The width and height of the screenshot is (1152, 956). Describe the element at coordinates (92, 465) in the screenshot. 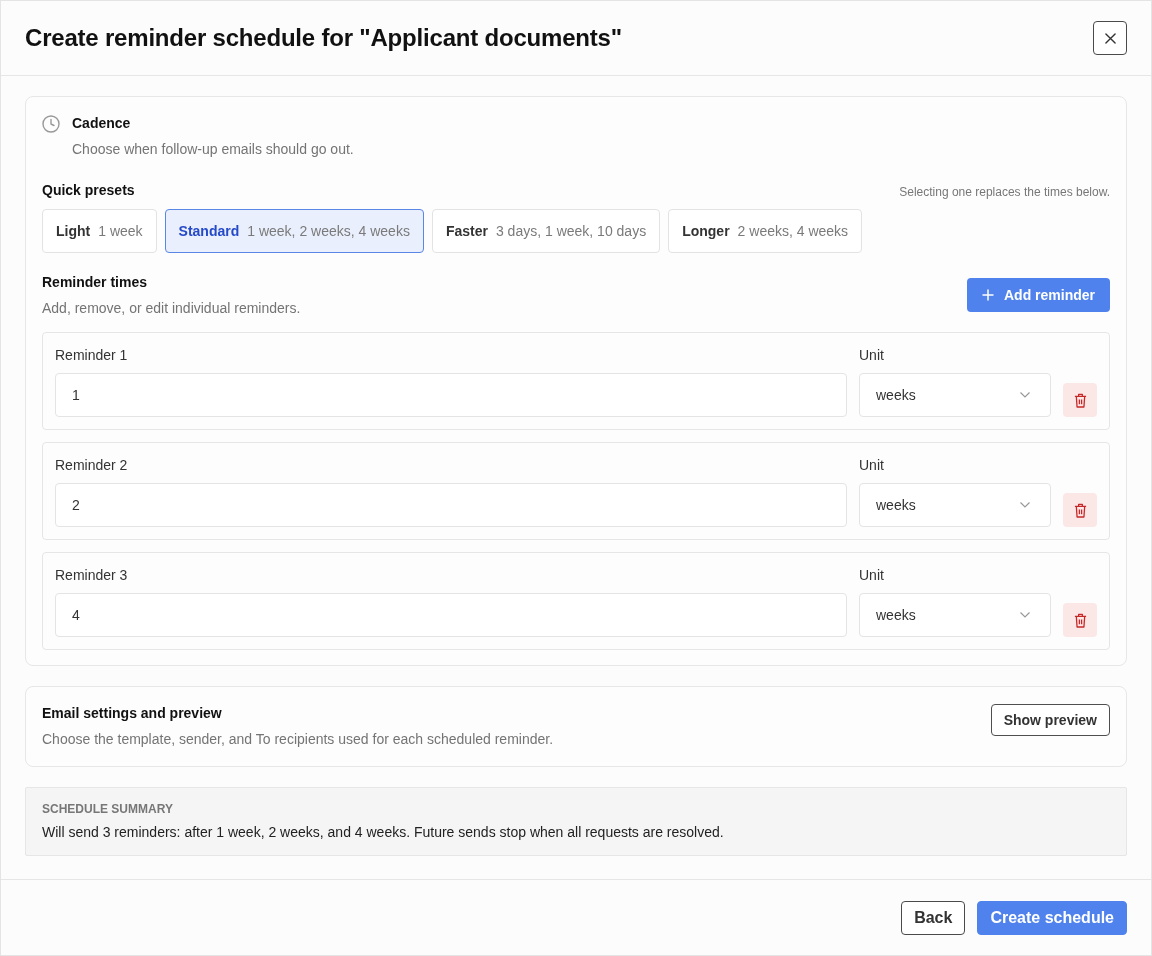

I see `reminder-label: Reminder 2` at that location.